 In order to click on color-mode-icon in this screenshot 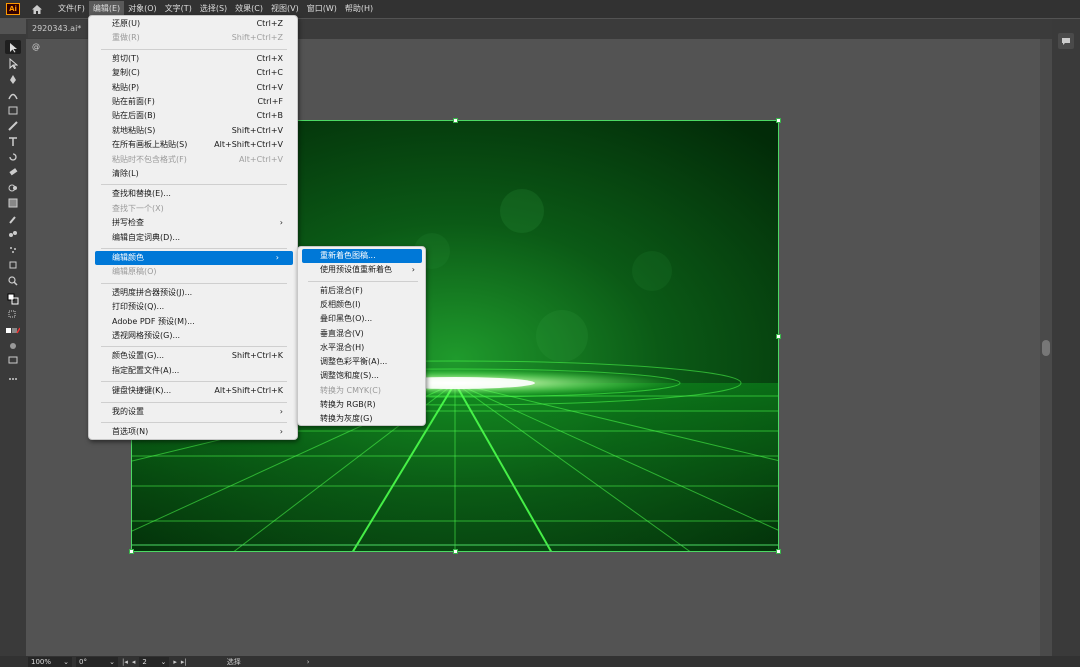, I will do `click(13, 331)`.